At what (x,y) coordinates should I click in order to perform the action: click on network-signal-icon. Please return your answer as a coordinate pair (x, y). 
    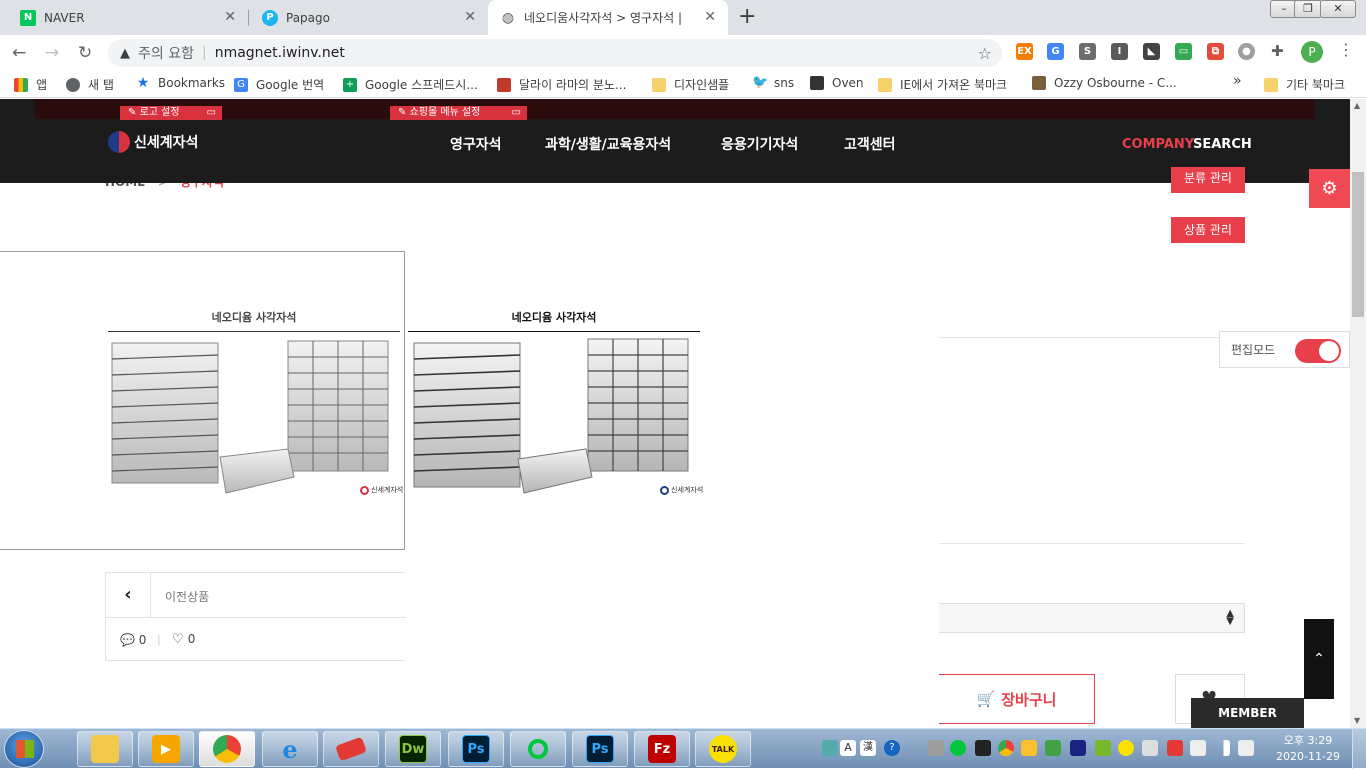
    Looking at the image, I should click on (1222, 748).